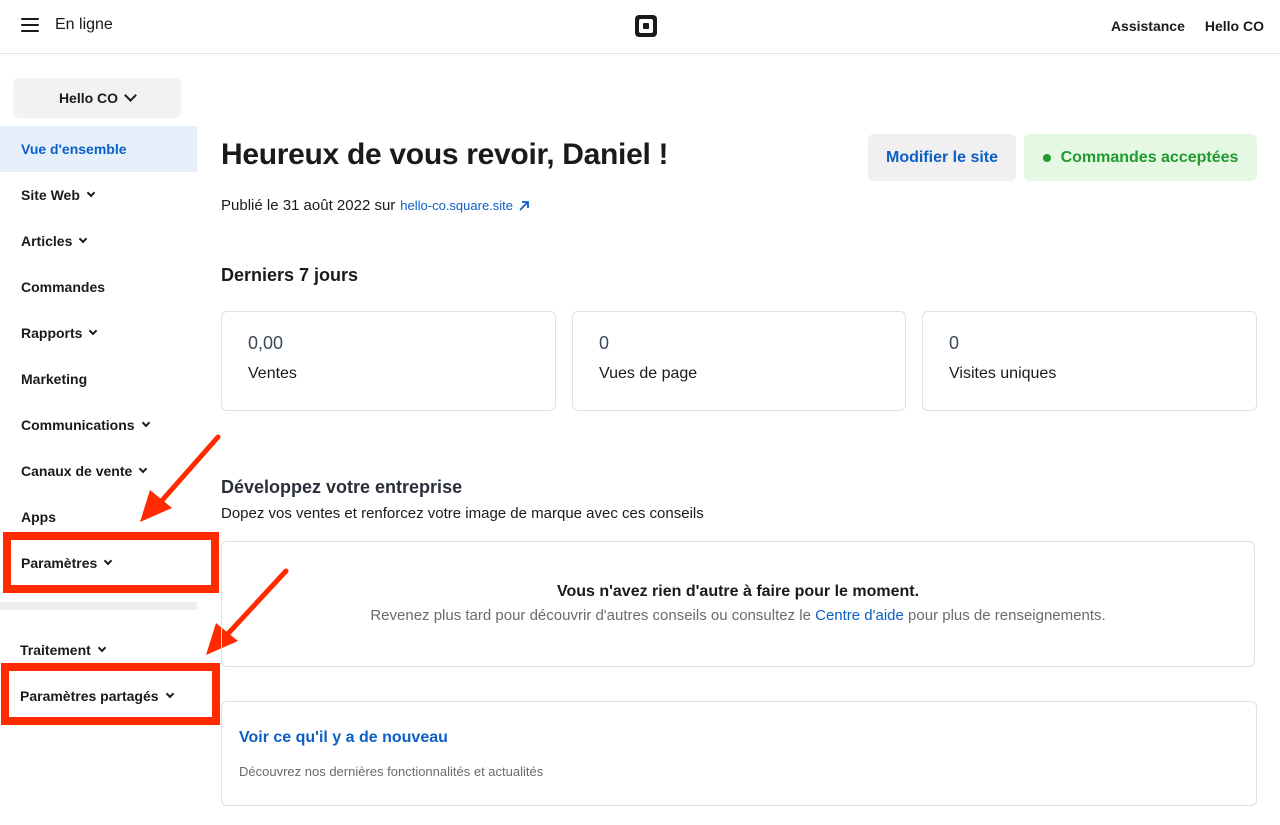 This screenshot has height=825, width=1280. What do you see at coordinates (342, 487) in the screenshot?
I see `grow-section-title: Développez votre entreprise` at bounding box center [342, 487].